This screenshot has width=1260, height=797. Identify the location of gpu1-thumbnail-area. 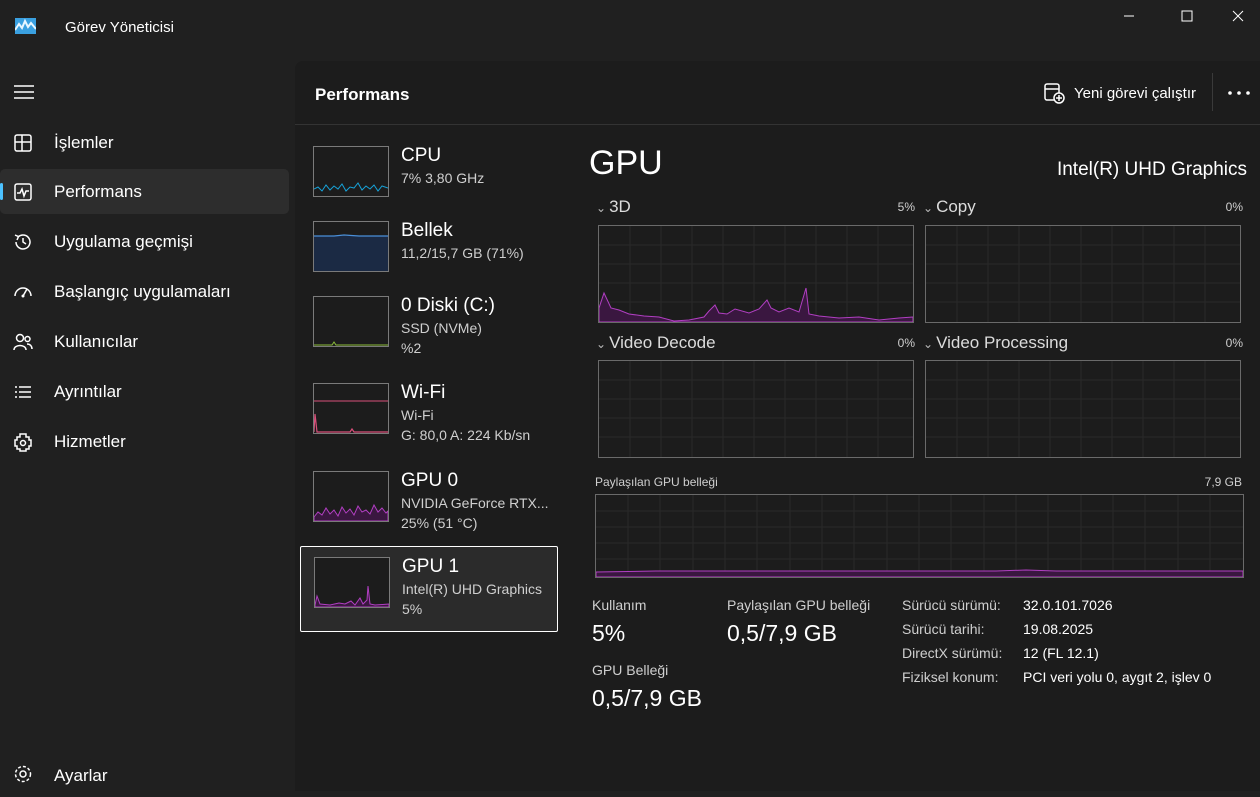
(352, 596).